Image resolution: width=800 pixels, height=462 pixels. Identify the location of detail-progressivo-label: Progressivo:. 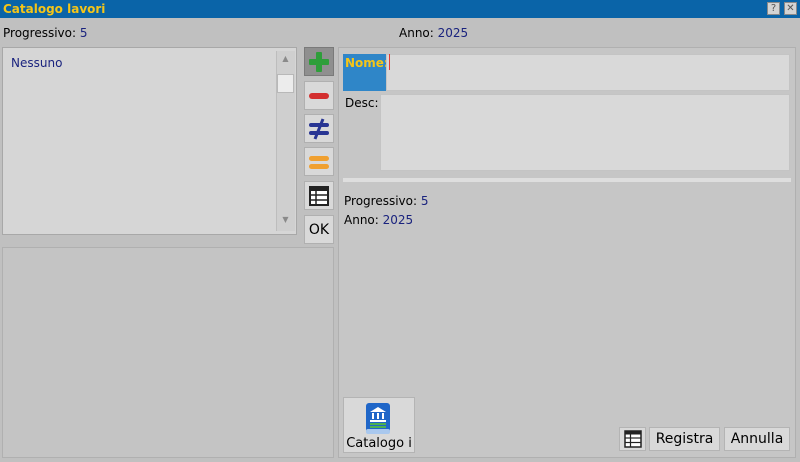
(381, 201).